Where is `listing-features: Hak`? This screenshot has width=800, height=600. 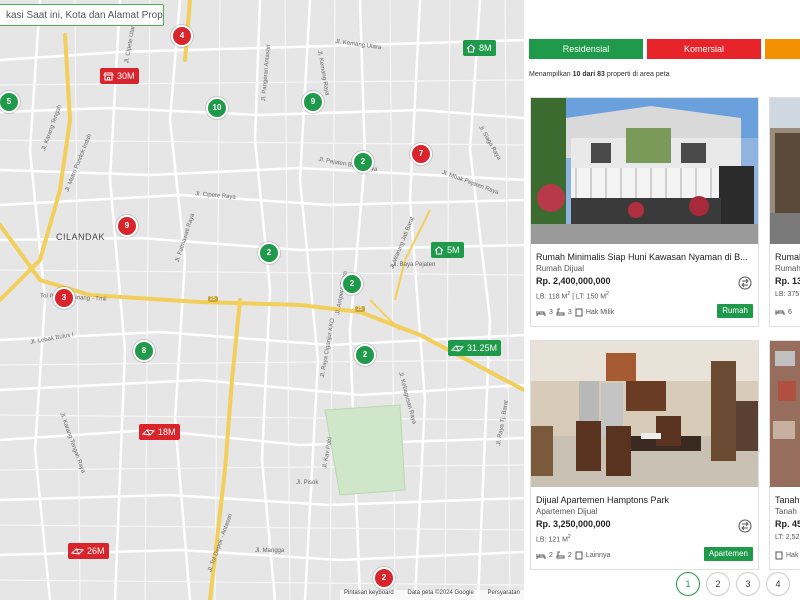
listing-features: Hak is located at coordinates (786, 555).